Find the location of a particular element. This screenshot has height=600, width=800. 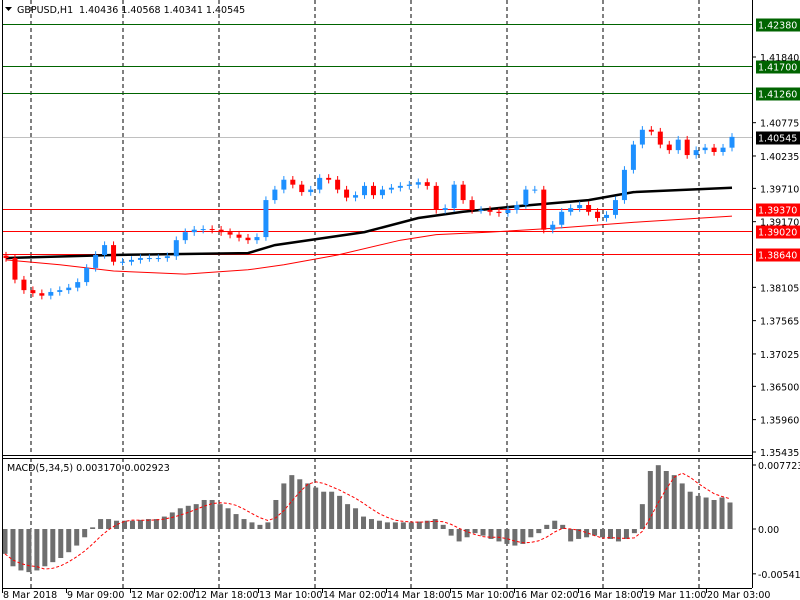

time-tick-label: 16 Mar 18:00 is located at coordinates (610, 595).